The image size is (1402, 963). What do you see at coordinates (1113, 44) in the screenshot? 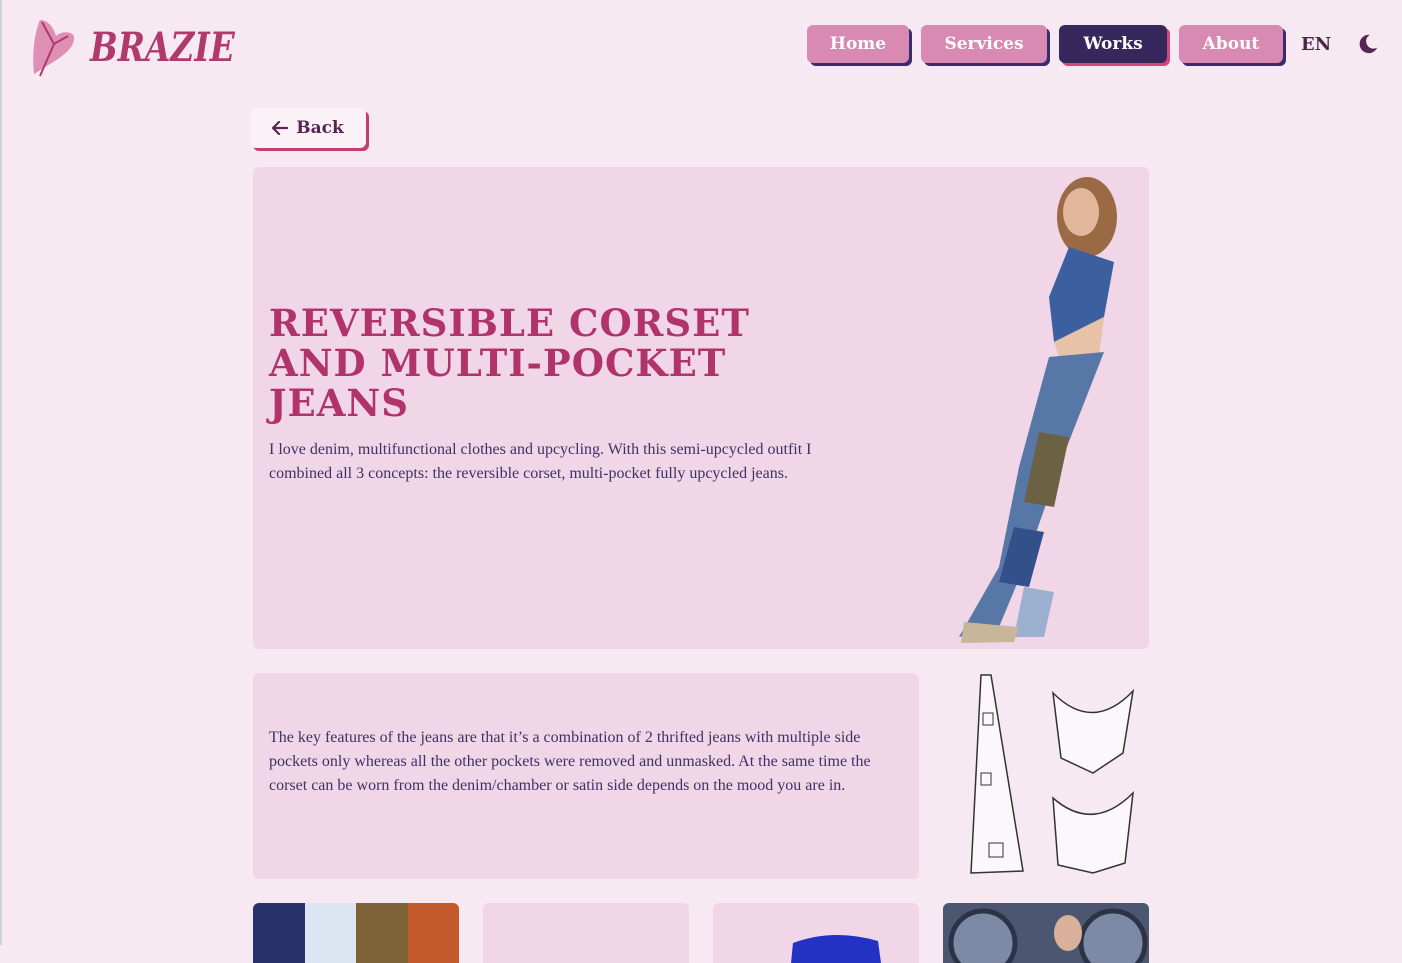
I see `nav-works-button: Works` at bounding box center [1113, 44].